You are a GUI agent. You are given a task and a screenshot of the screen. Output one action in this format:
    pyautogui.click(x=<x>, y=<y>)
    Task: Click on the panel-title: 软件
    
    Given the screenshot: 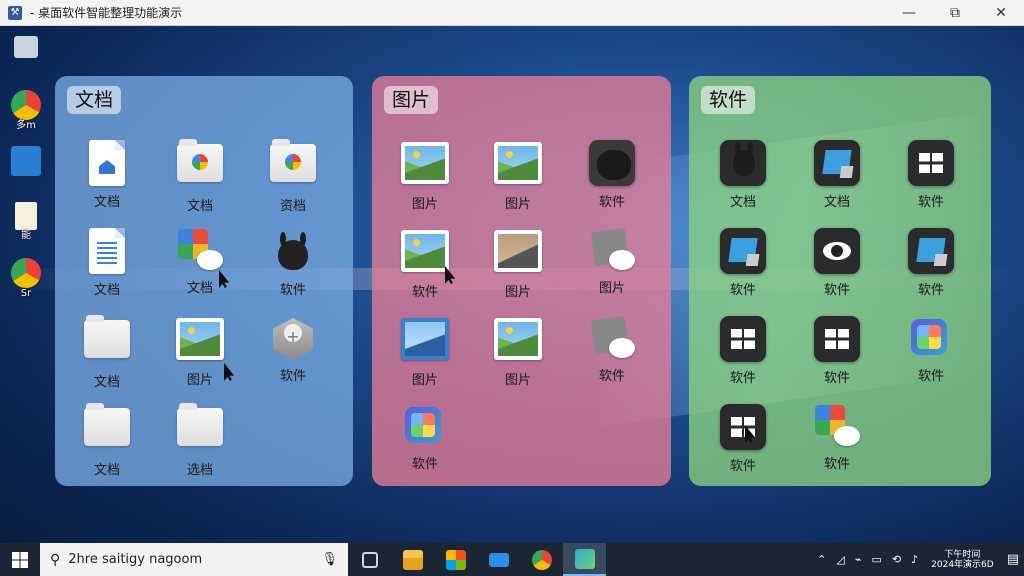 What is the action you would take?
    pyautogui.click(x=728, y=100)
    